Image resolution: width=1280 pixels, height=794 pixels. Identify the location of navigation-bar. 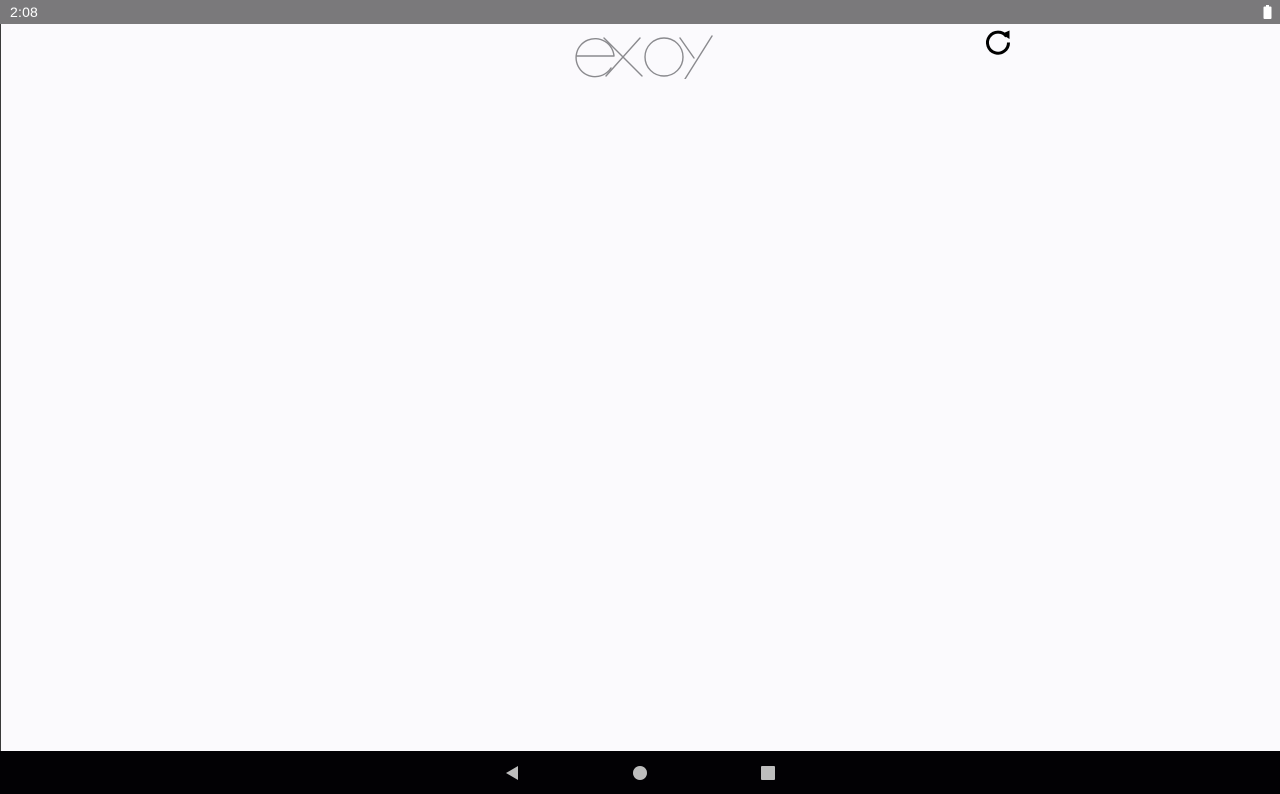
(640, 772).